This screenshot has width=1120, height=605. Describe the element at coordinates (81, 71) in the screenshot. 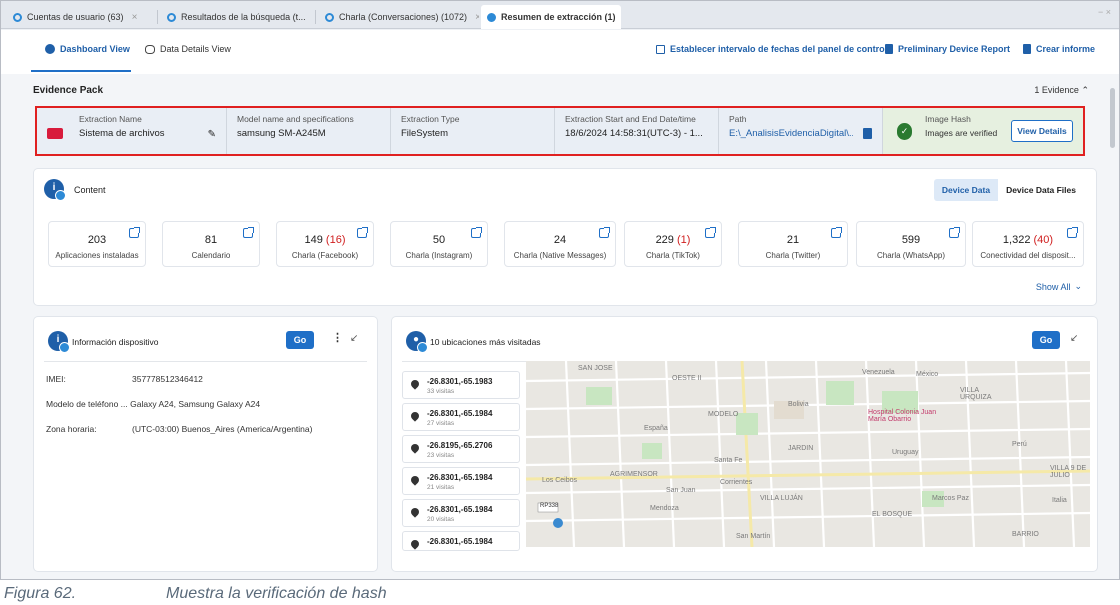

I see `active-tab-indicator` at that location.